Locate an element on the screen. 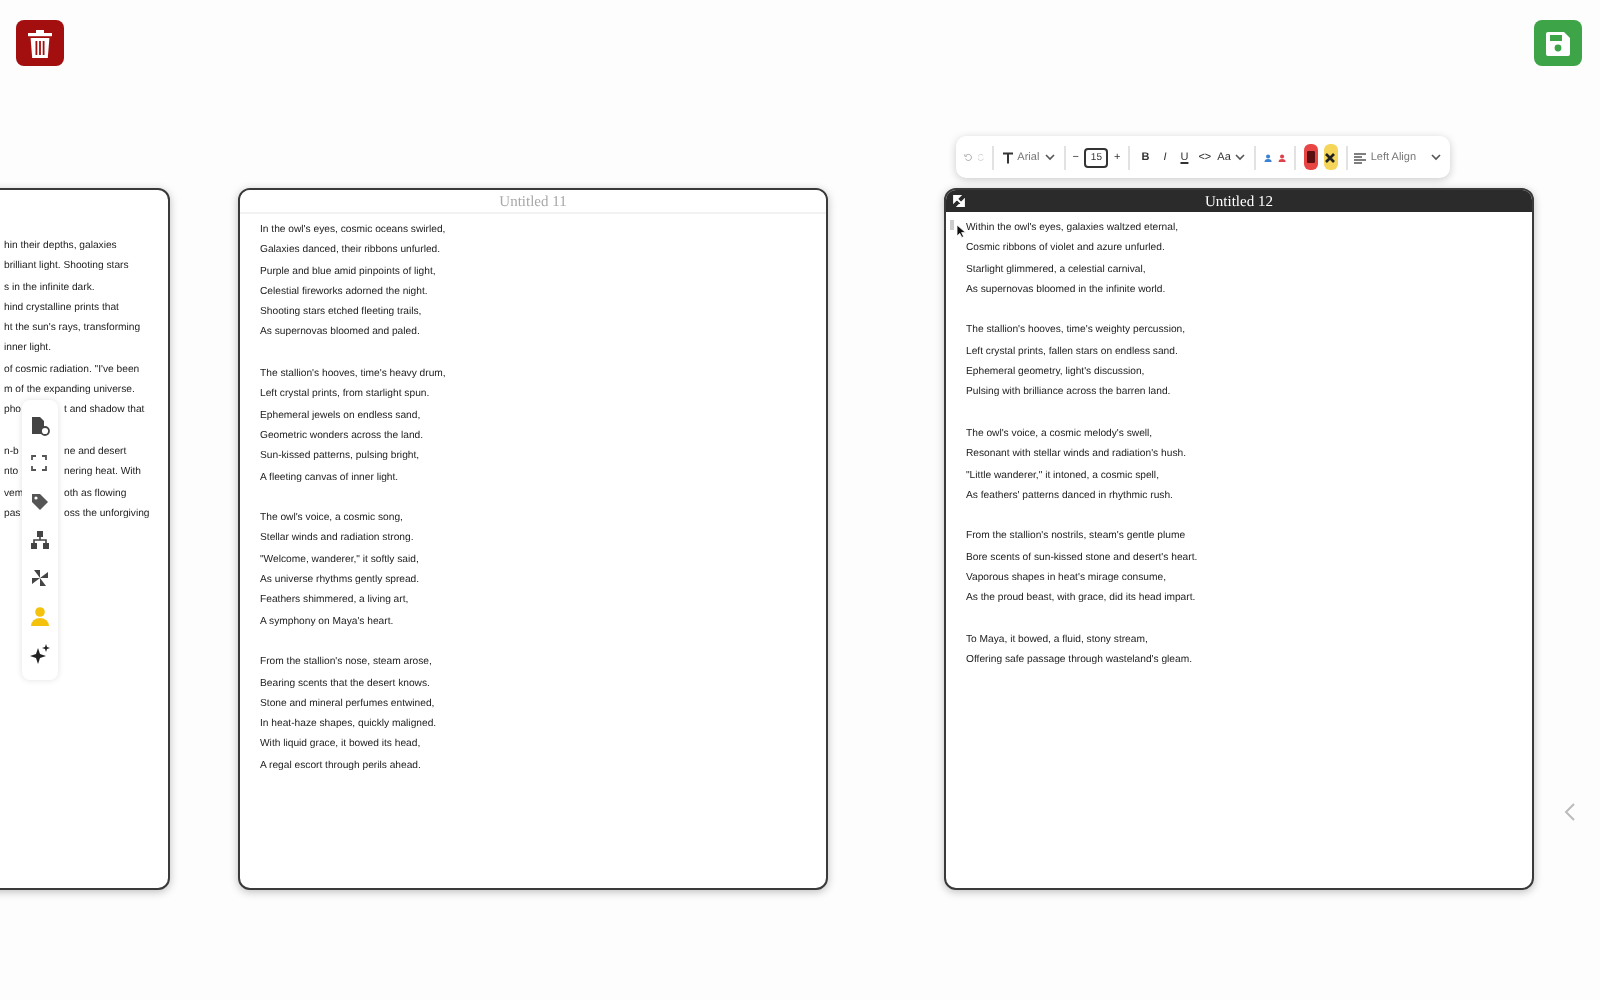 Image resolution: width=1600 pixels, height=1000 pixels. drag-handle is located at coordinates (951, 225).